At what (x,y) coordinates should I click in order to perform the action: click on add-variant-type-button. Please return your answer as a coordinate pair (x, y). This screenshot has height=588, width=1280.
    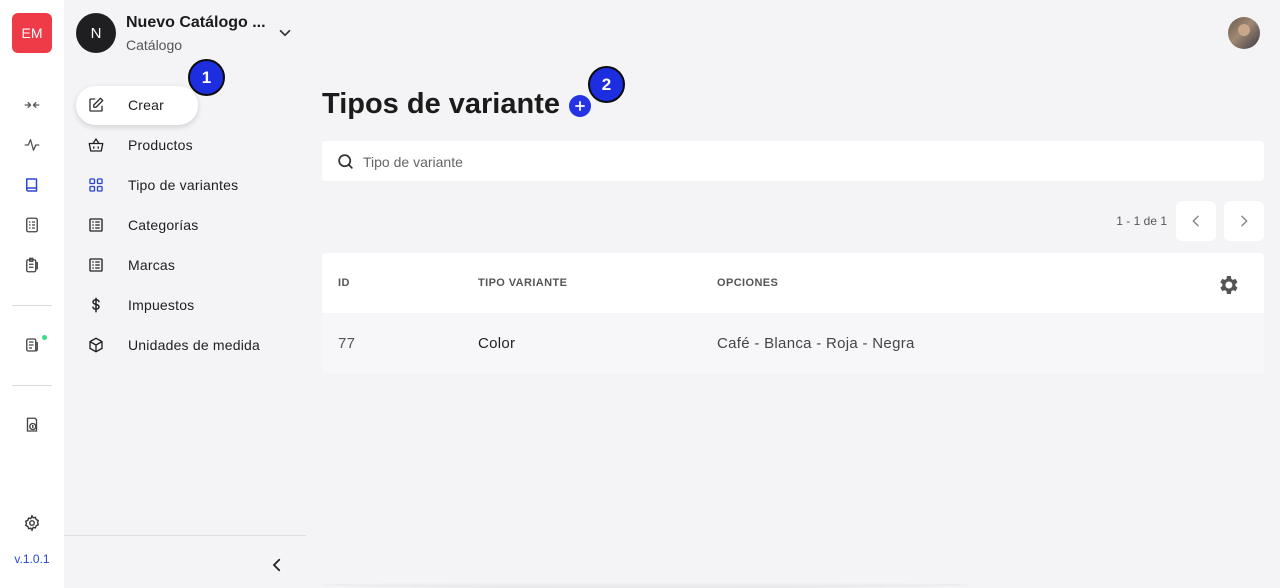
    Looking at the image, I should click on (580, 106).